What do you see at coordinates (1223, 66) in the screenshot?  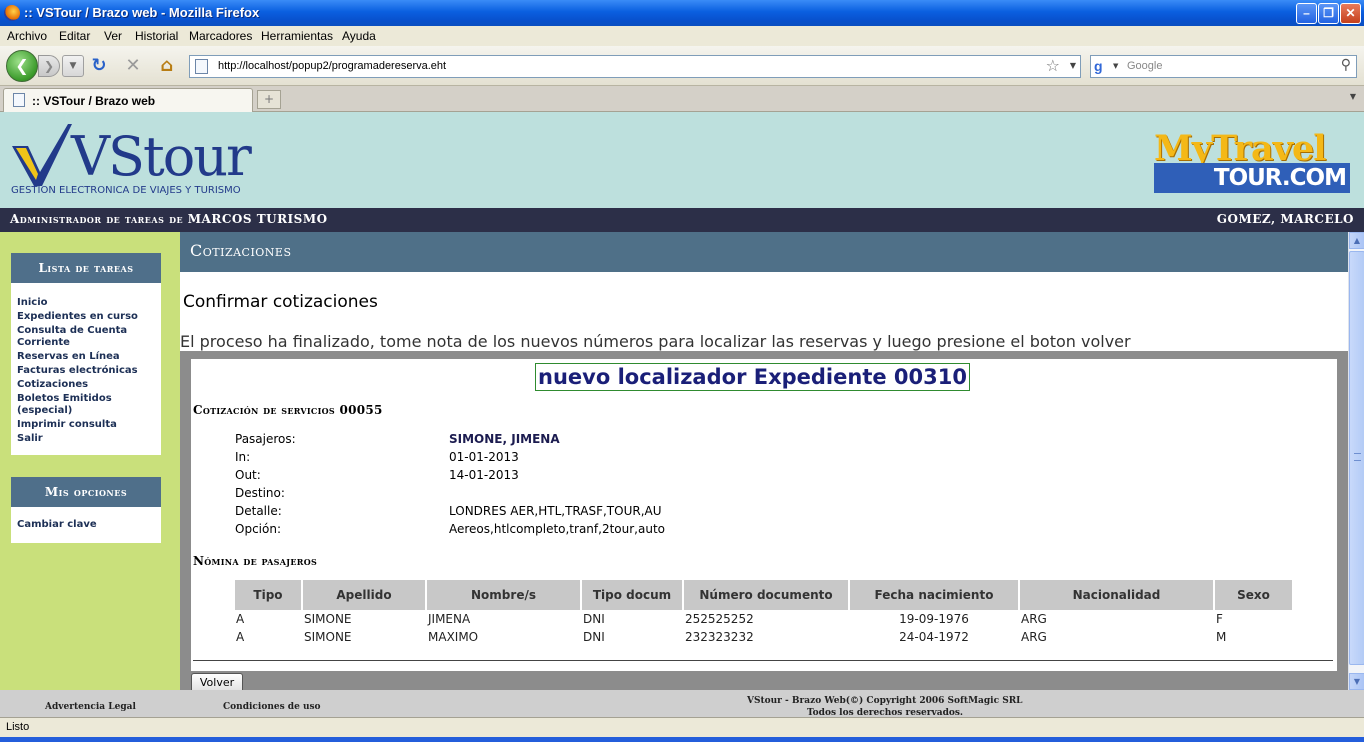 I see `search-box: g ▼ Google ⚲` at bounding box center [1223, 66].